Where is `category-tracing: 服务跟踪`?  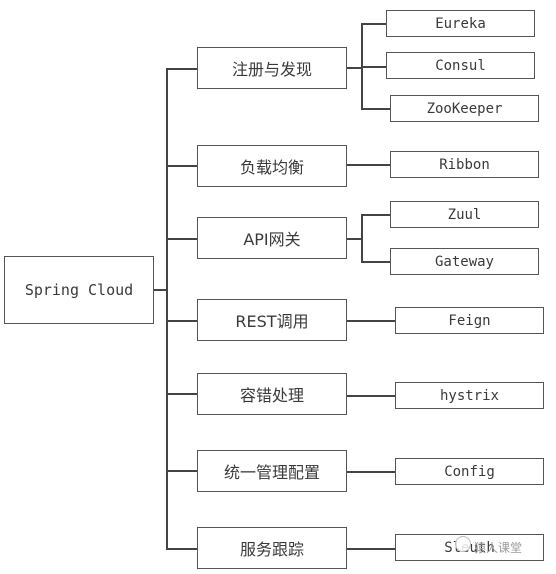
category-tracing: 服务跟踪 is located at coordinates (272, 548).